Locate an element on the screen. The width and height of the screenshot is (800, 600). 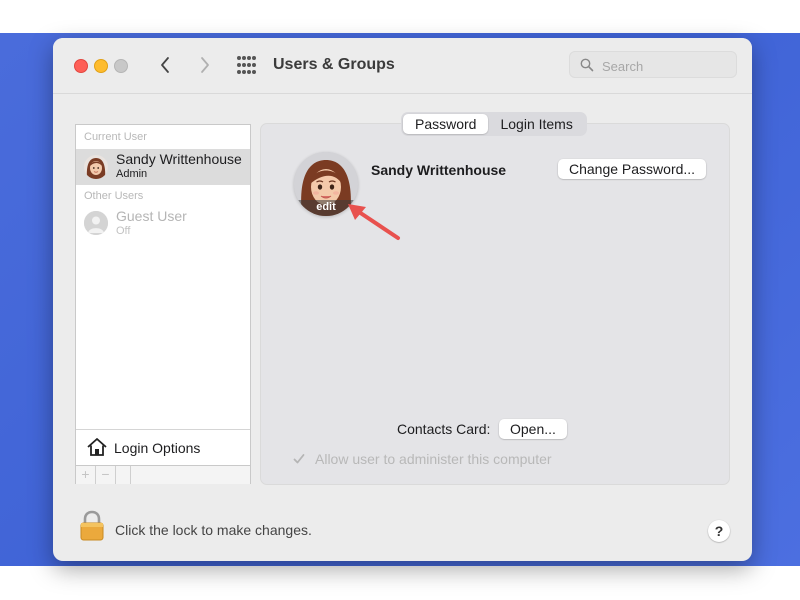
contacts-card-label: Contacts Card: is located at coordinates (444, 429).